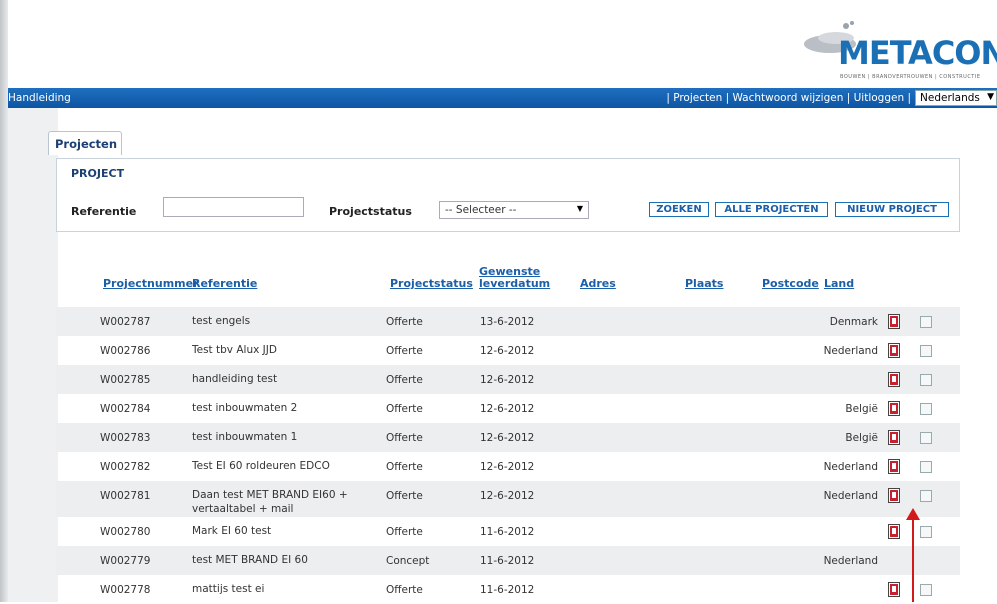  What do you see at coordinates (234, 350) in the screenshot?
I see `cell-referentie: Test tbv Alux JJD` at bounding box center [234, 350].